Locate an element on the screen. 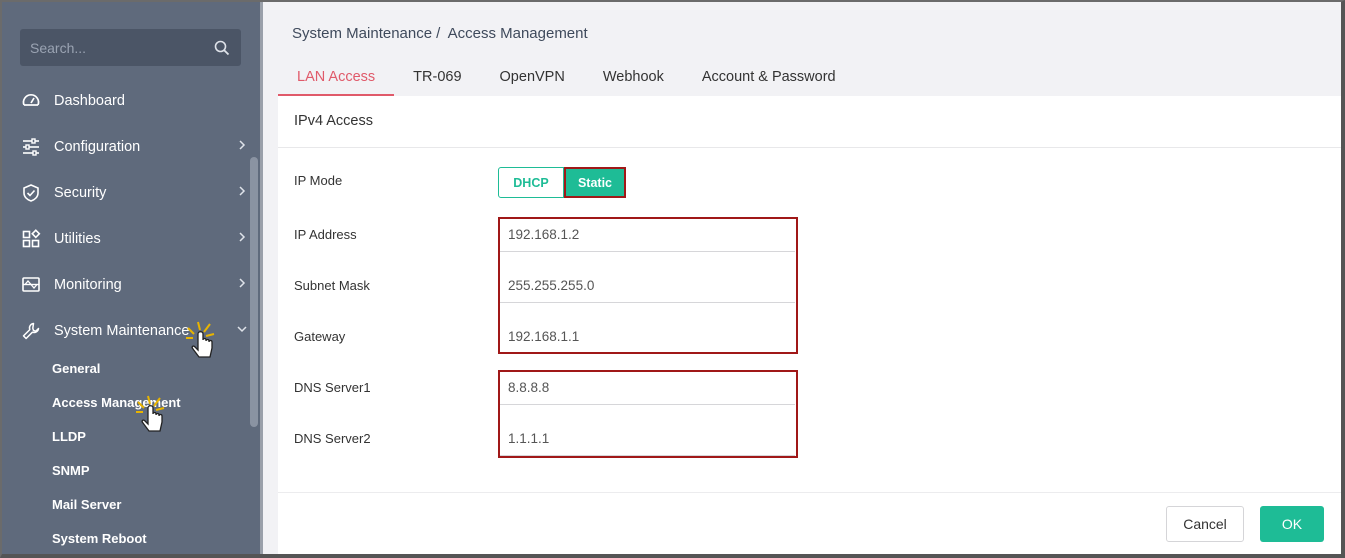 This screenshot has width=1345, height=558. gateway-label: Gateway is located at coordinates (320, 336).